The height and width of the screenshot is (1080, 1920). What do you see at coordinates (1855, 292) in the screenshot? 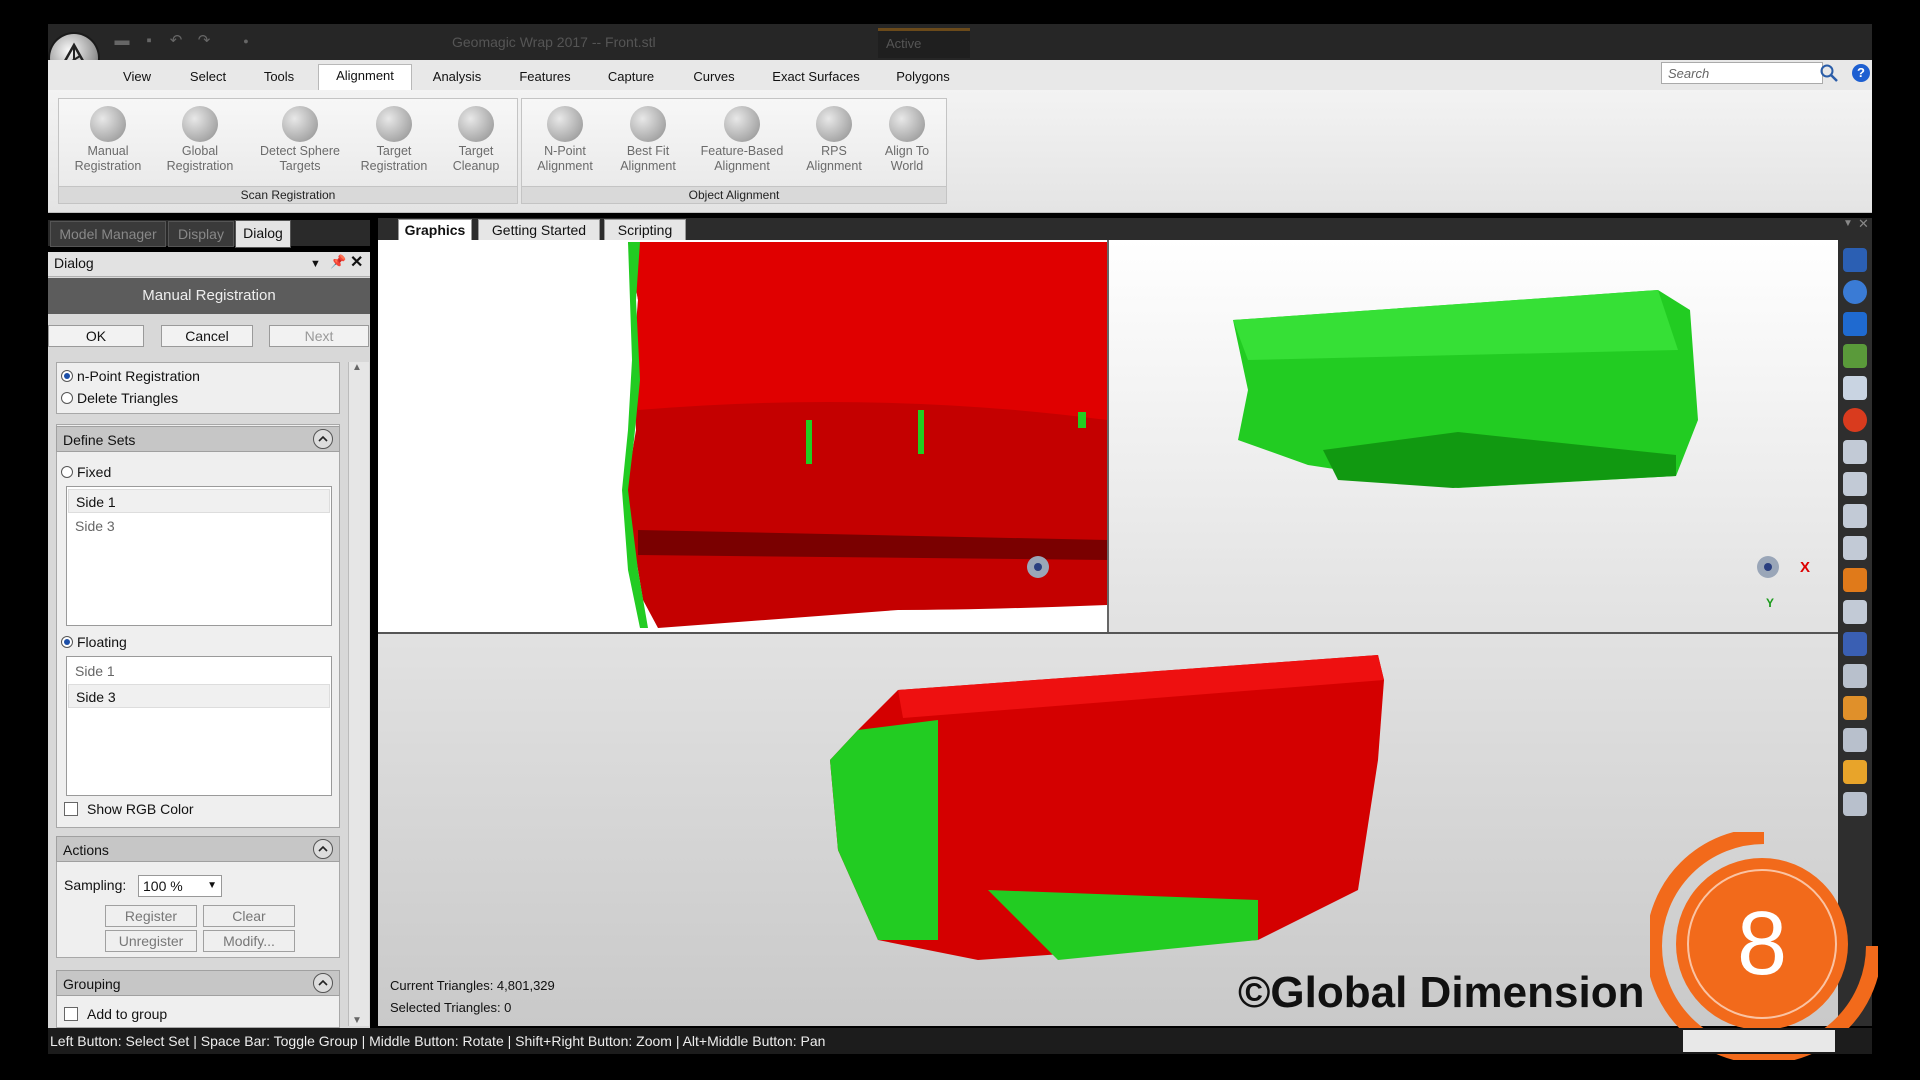
I see `rotate-view-icon` at bounding box center [1855, 292].